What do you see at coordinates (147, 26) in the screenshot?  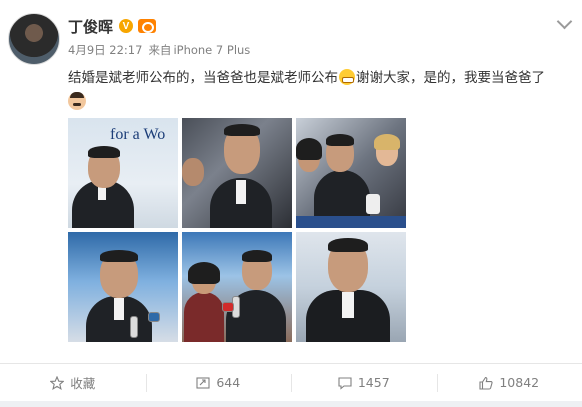 I see `member-level-icon` at bounding box center [147, 26].